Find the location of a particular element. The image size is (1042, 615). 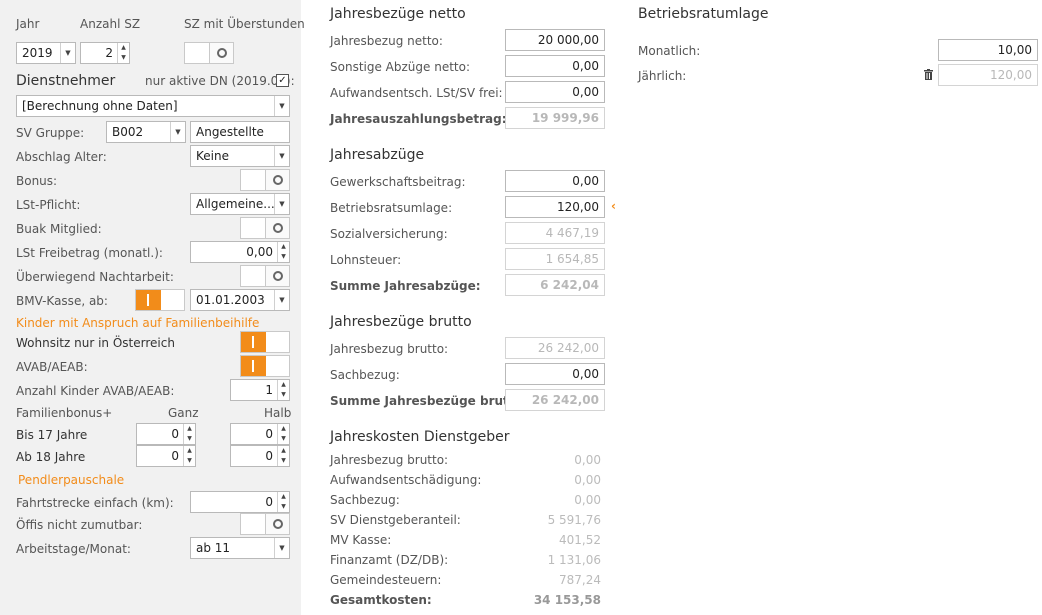

dienstnehmer-select: [Berechnung ohne Daten] ▼ is located at coordinates (153, 106).